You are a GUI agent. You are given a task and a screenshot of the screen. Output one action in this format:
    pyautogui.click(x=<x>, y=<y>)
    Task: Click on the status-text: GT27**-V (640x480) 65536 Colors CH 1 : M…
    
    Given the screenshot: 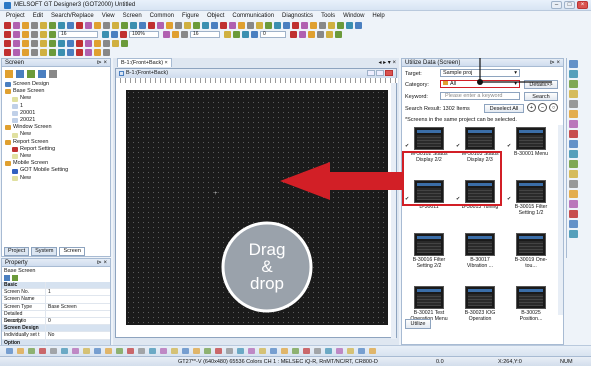 What is the action you would take?
    pyautogui.click(x=278, y=362)
    